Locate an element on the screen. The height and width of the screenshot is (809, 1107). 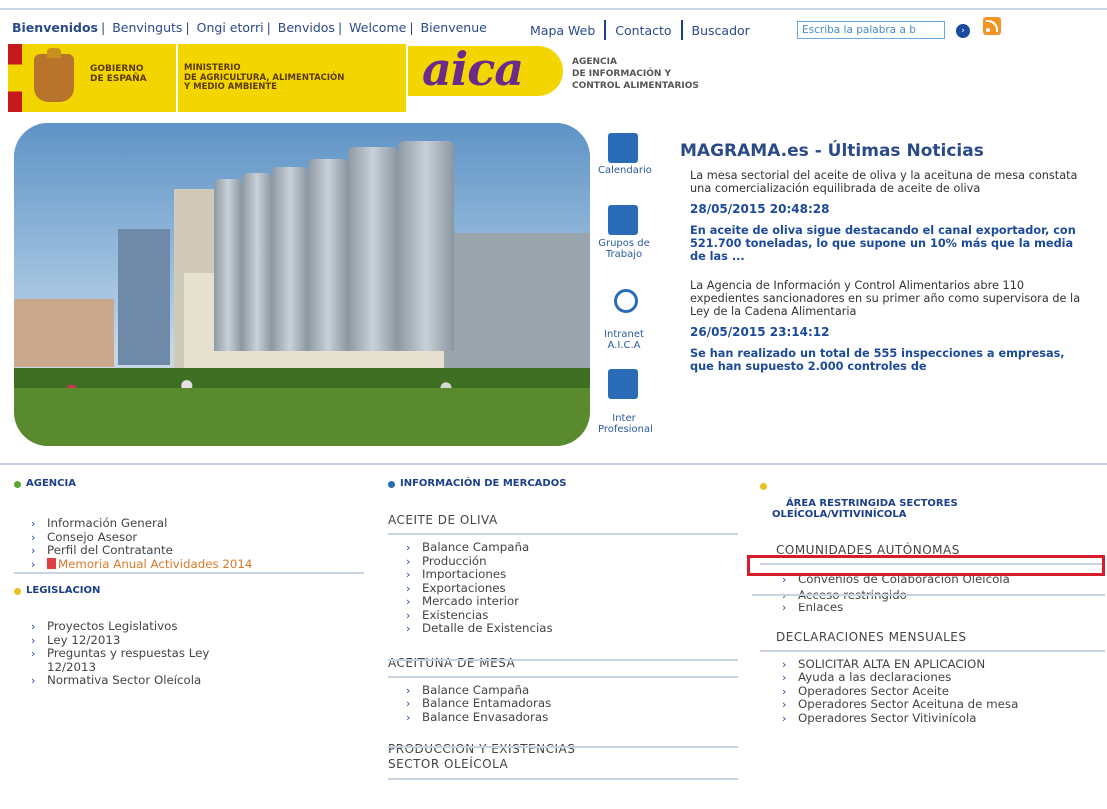
declaraciones-item: › Operadores Sector Vitivinícola is located at coordinates (943, 718).